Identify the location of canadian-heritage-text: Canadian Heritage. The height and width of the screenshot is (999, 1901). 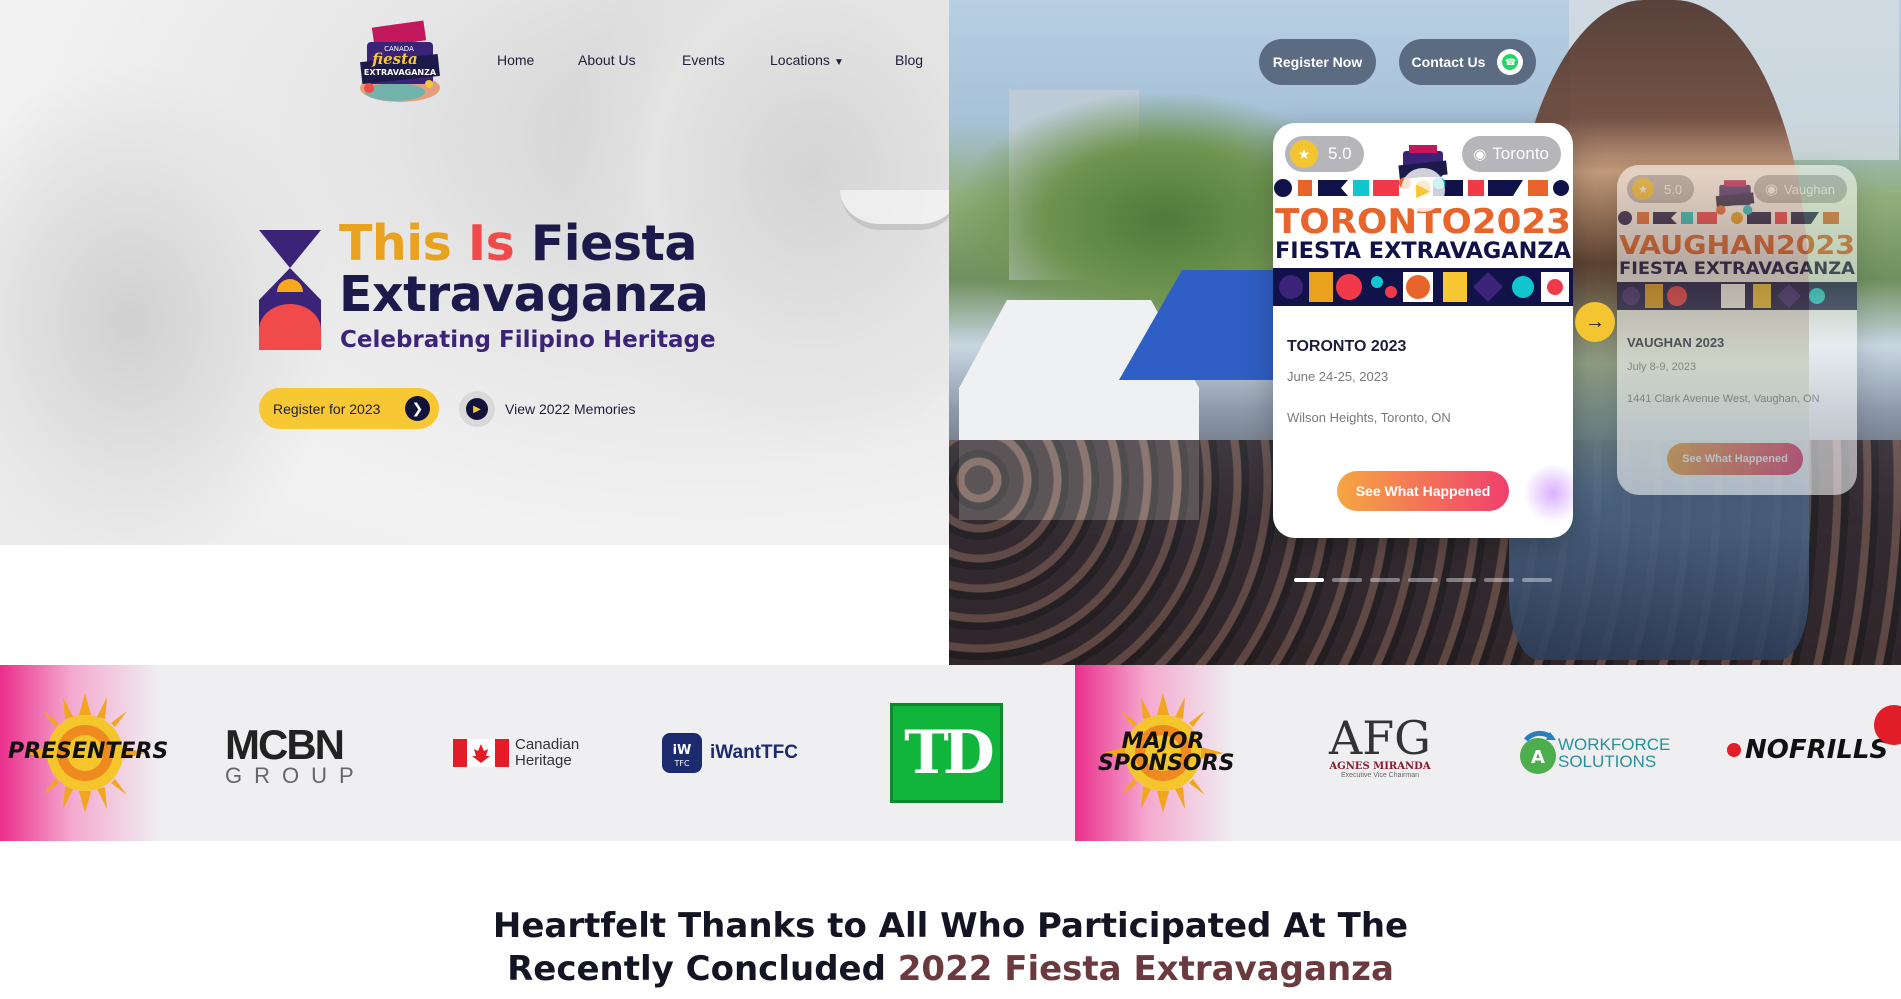
(547, 753).